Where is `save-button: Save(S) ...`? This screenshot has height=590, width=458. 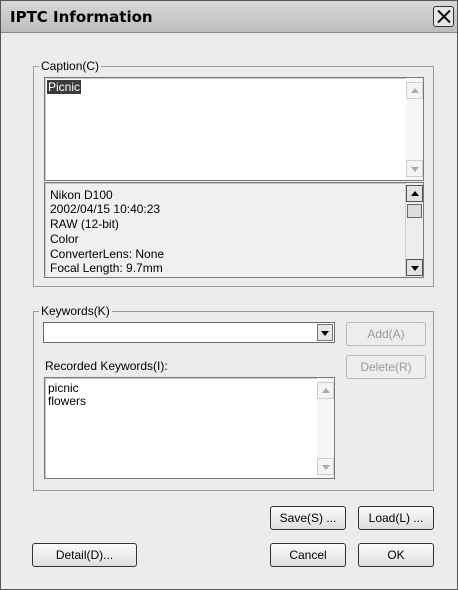 save-button: Save(S) ... is located at coordinates (308, 518).